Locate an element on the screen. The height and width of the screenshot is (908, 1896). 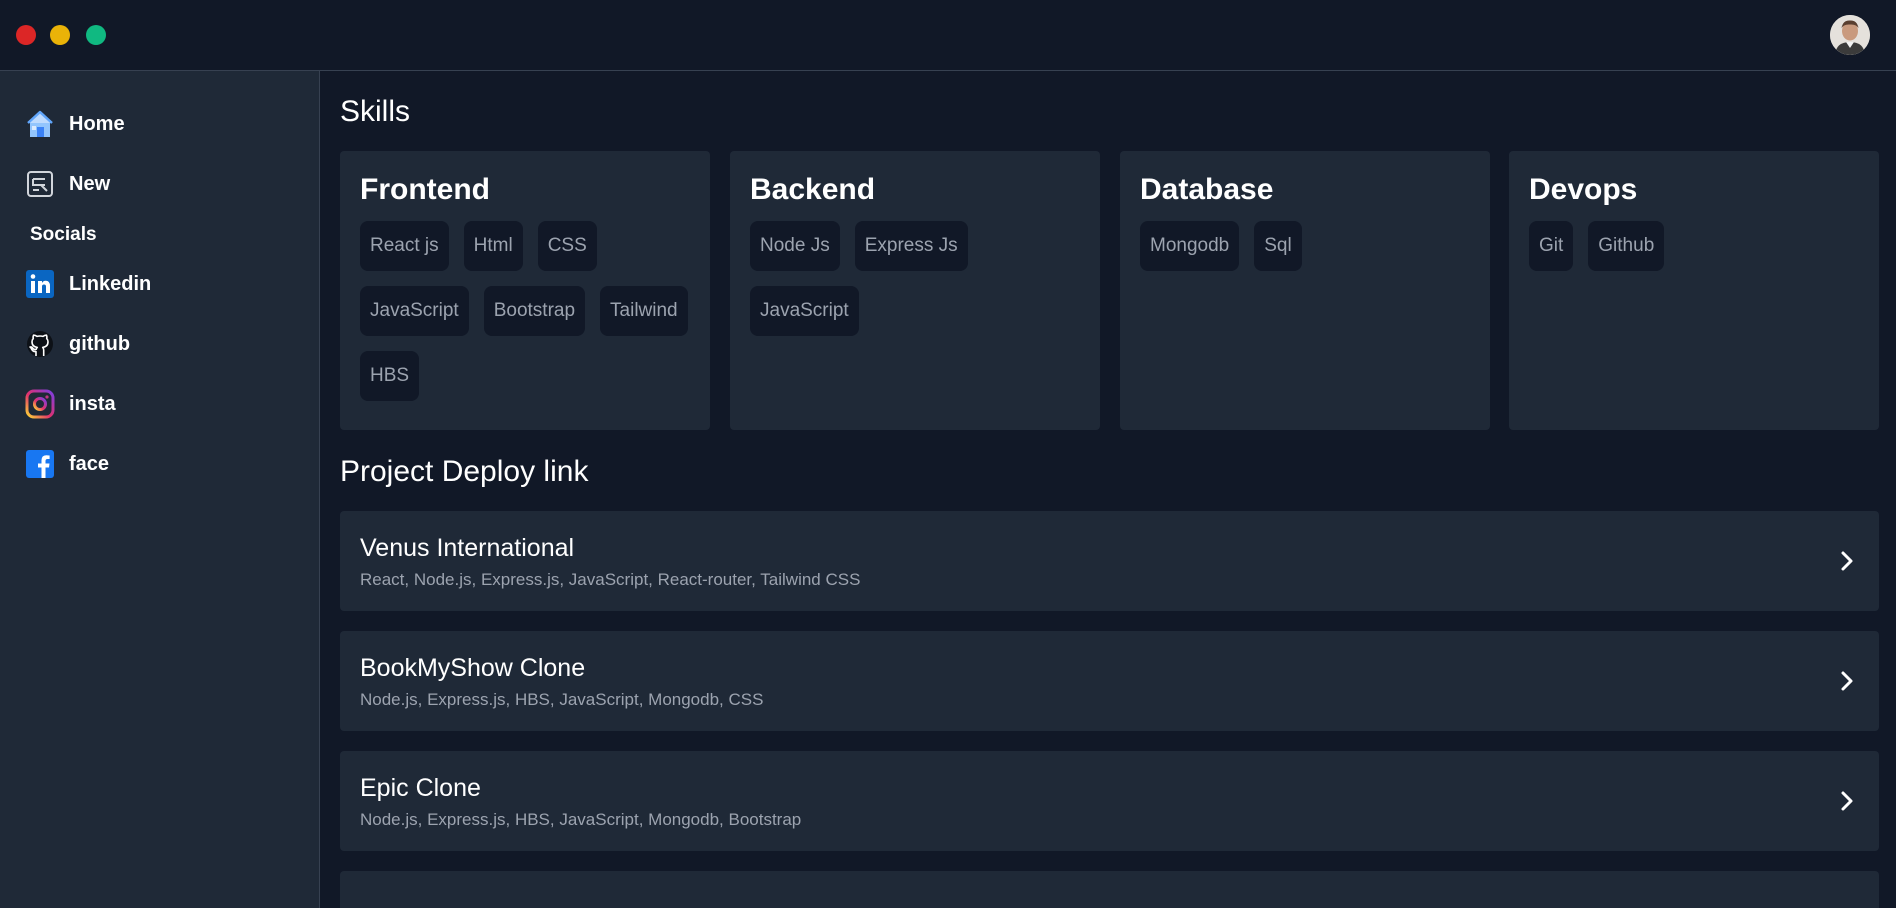
skill-card-title: Devops is located at coordinates (1583, 189).